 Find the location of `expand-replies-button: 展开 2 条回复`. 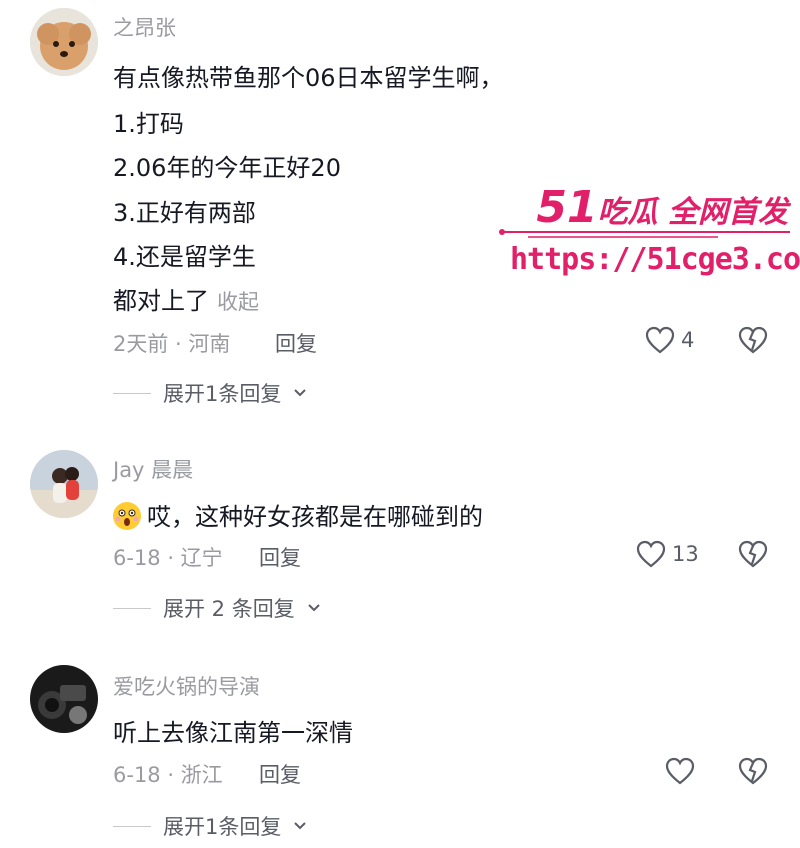

expand-replies-button: 展开 2 条回复 is located at coordinates (217, 608).